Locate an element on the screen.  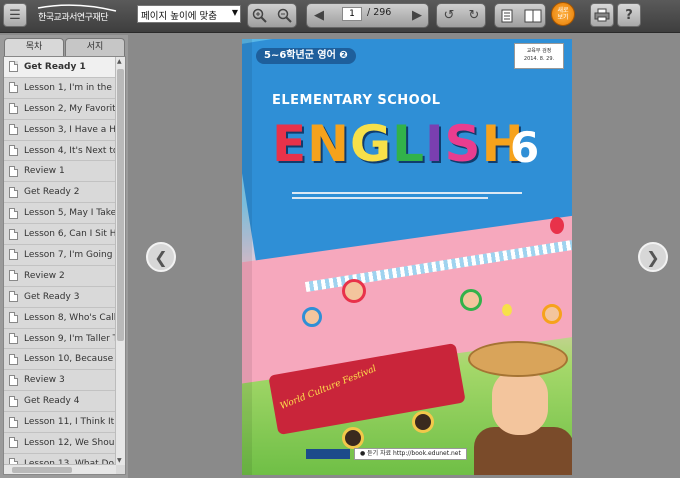
toc-item: Get Ready 4 is located at coordinates (60, 402).